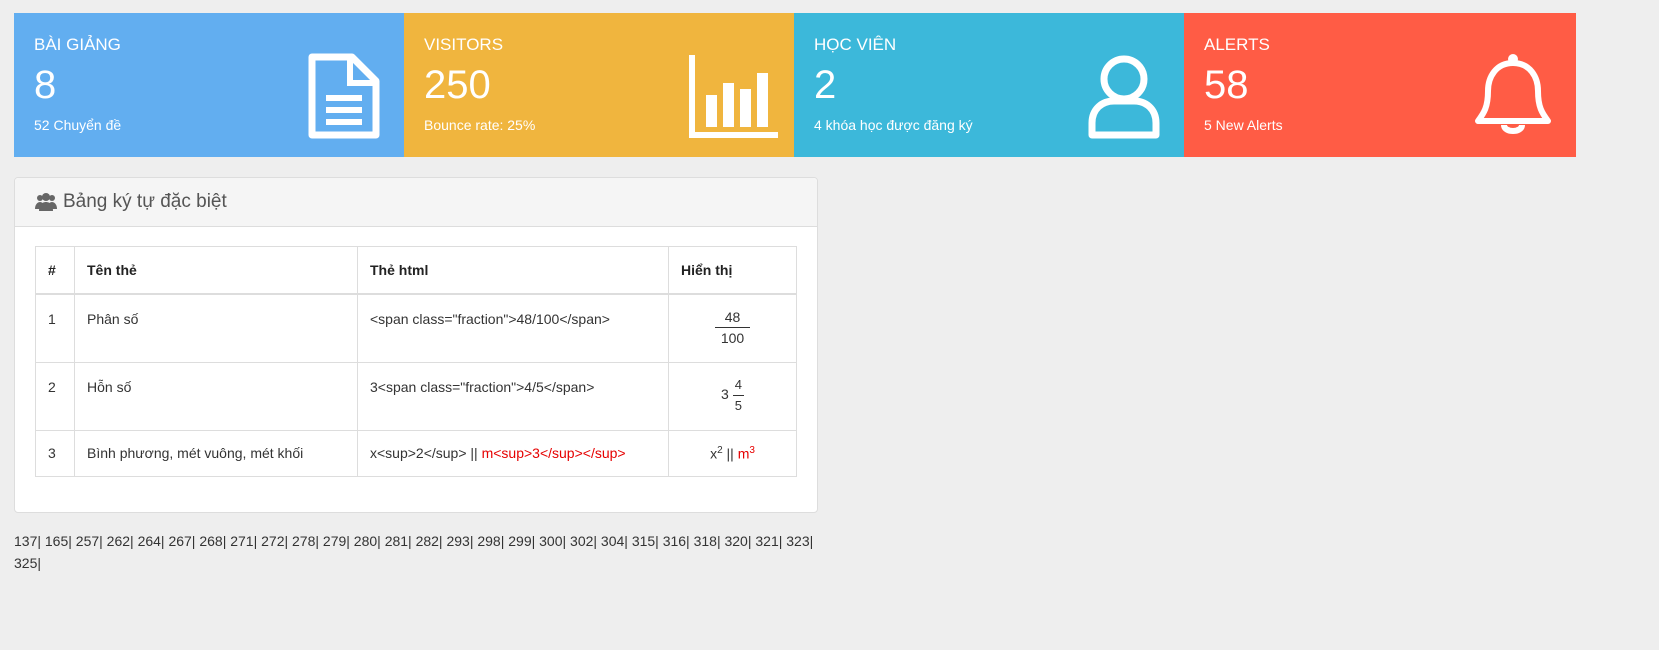 The image size is (1659, 650). Describe the element at coordinates (216, 396) in the screenshot. I see `row-name: Hỗn số` at that location.